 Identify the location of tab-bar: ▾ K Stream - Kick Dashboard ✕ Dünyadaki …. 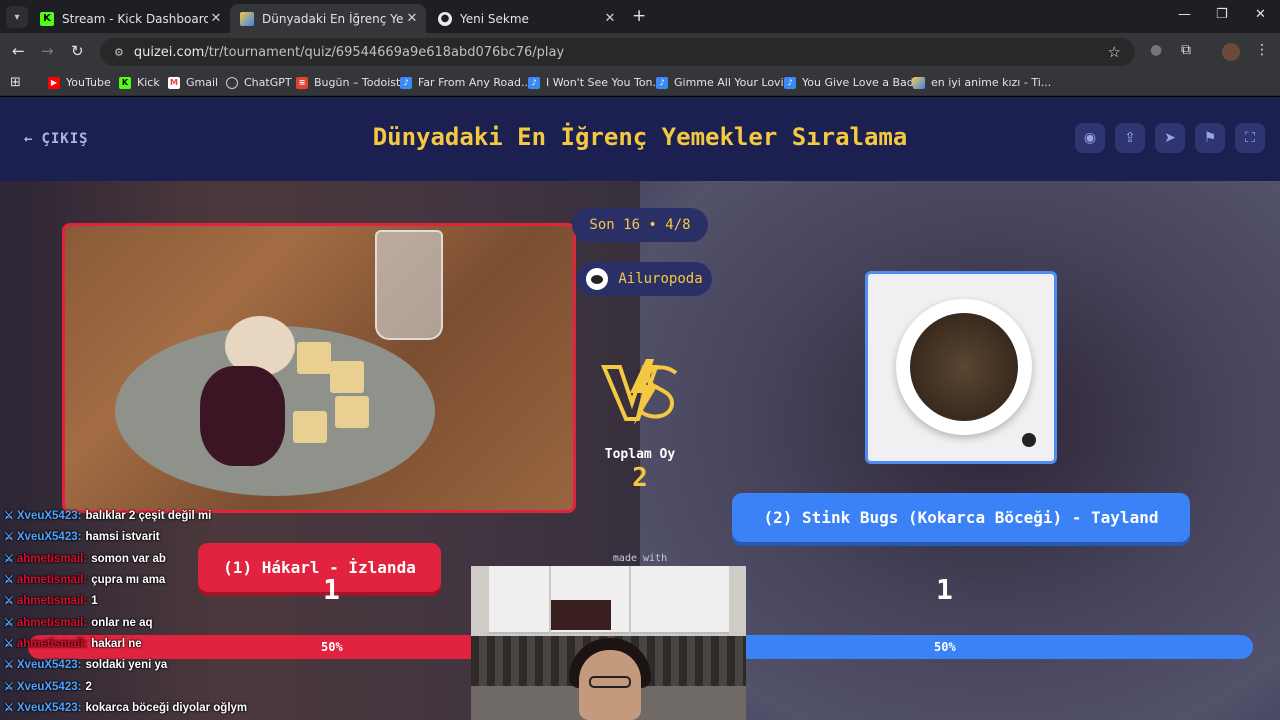
(640, 16).